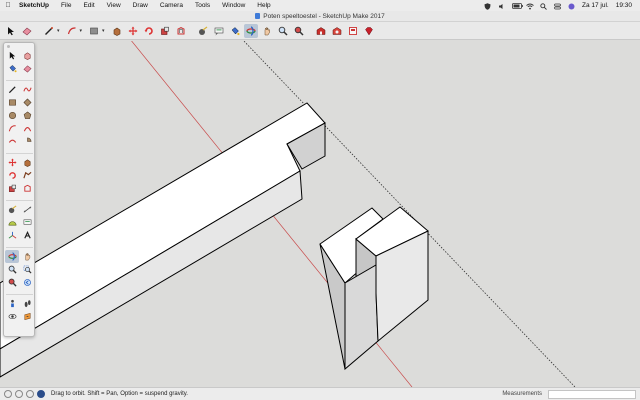 This screenshot has width=640, height=400. I want to click on document-icon, so click(258, 16).